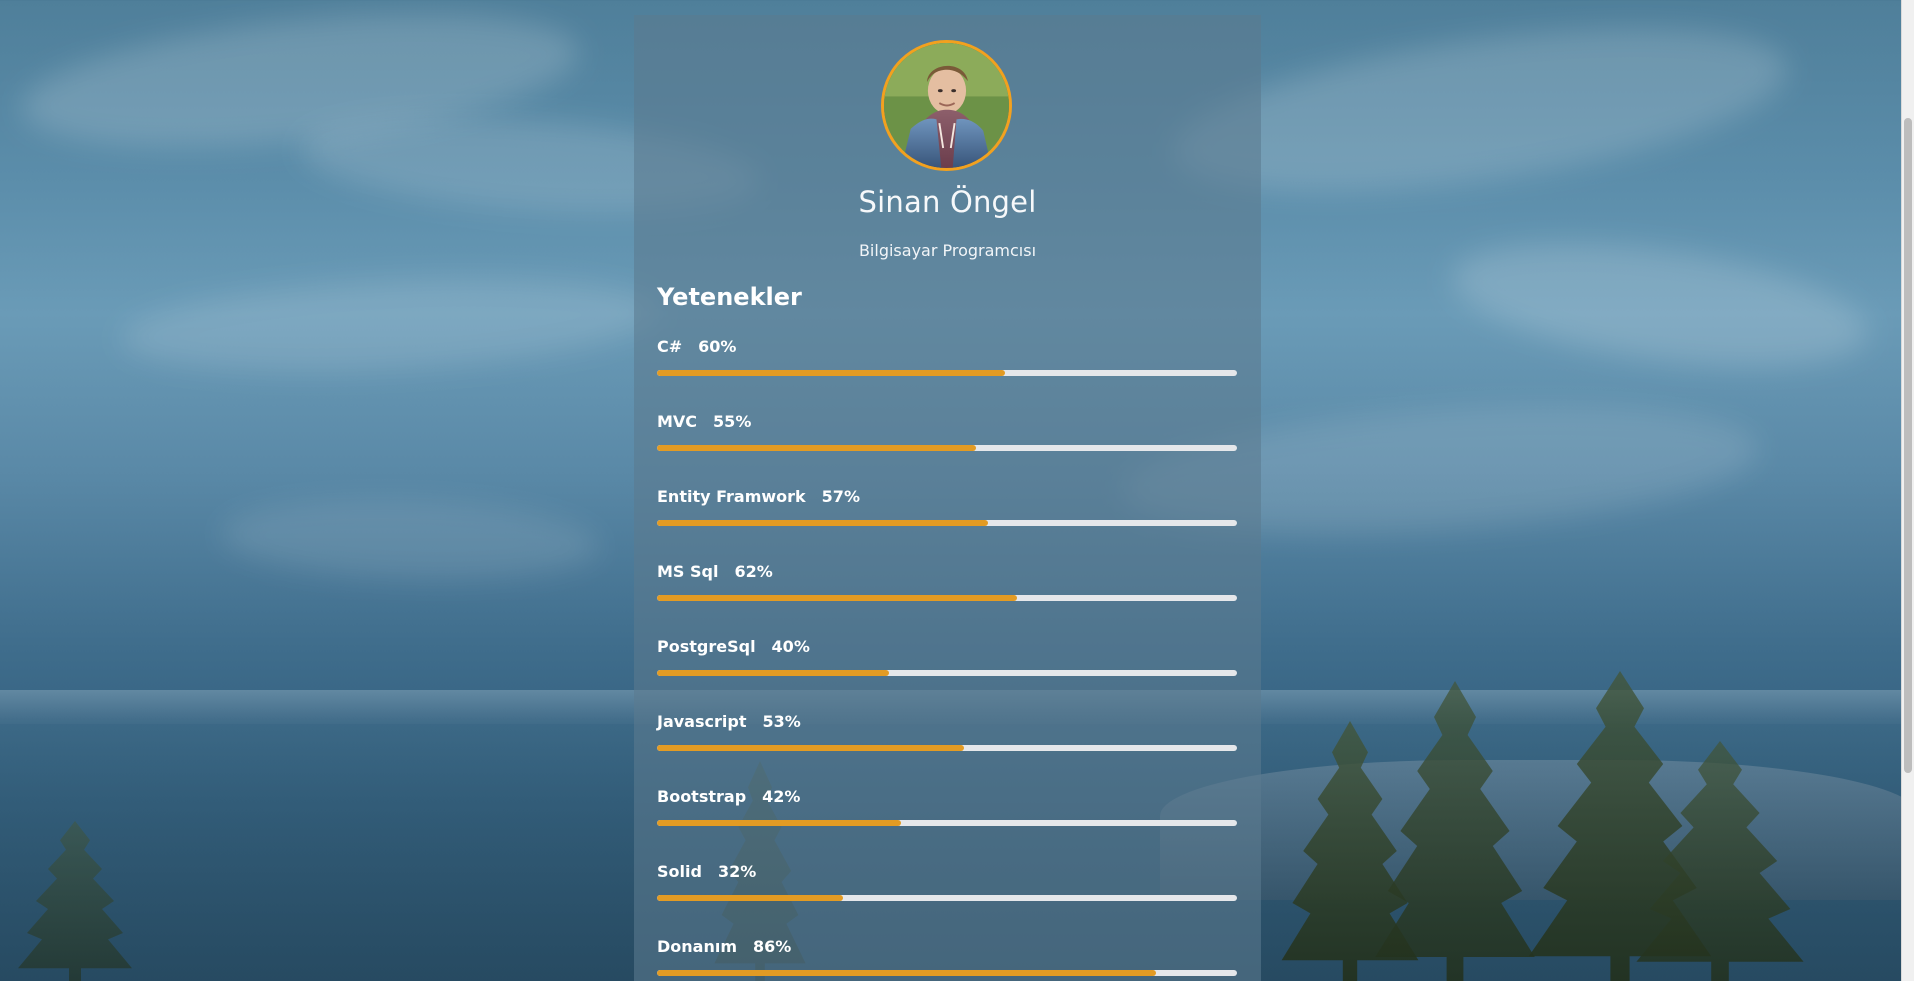 This screenshot has height=981, width=1914. Describe the element at coordinates (670, 346) in the screenshot. I see `skill-name: C#` at that location.